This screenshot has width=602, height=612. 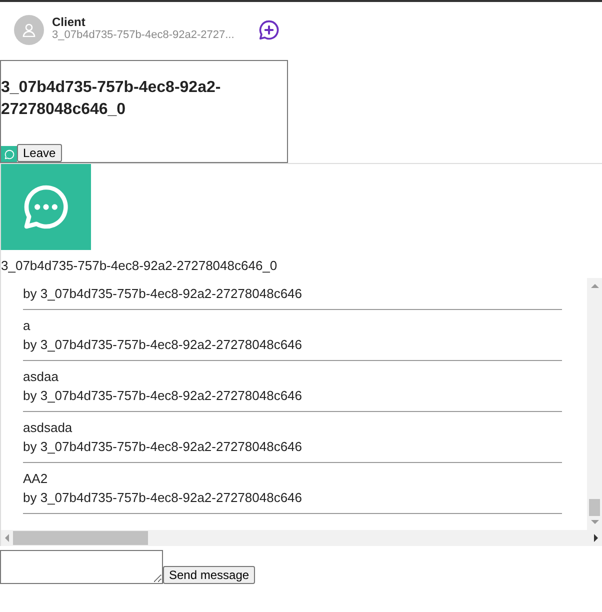 What do you see at coordinates (301, 538) in the screenshot?
I see `horizontal-scrollbar` at bounding box center [301, 538].